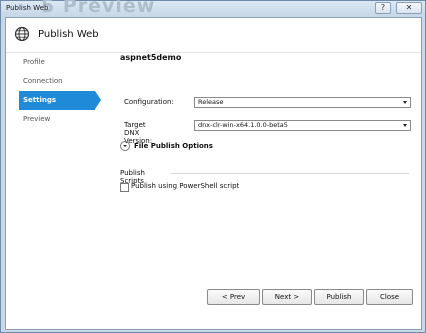  I want to click on powershell-checkbox-label: Publish using PowerShell script, so click(185, 186).